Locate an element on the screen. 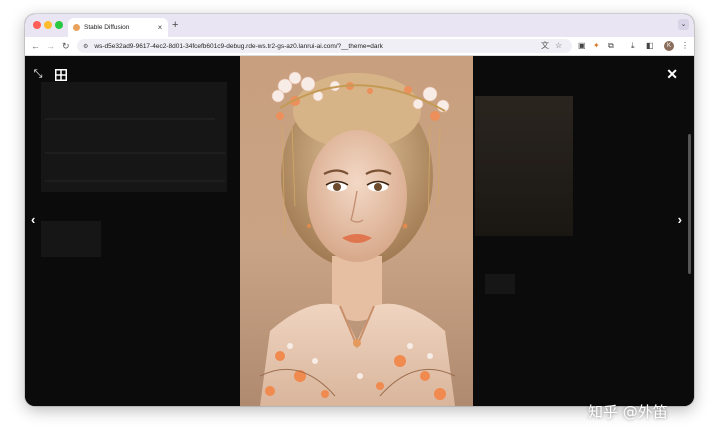  gallery-grid-icon is located at coordinates (61, 74).